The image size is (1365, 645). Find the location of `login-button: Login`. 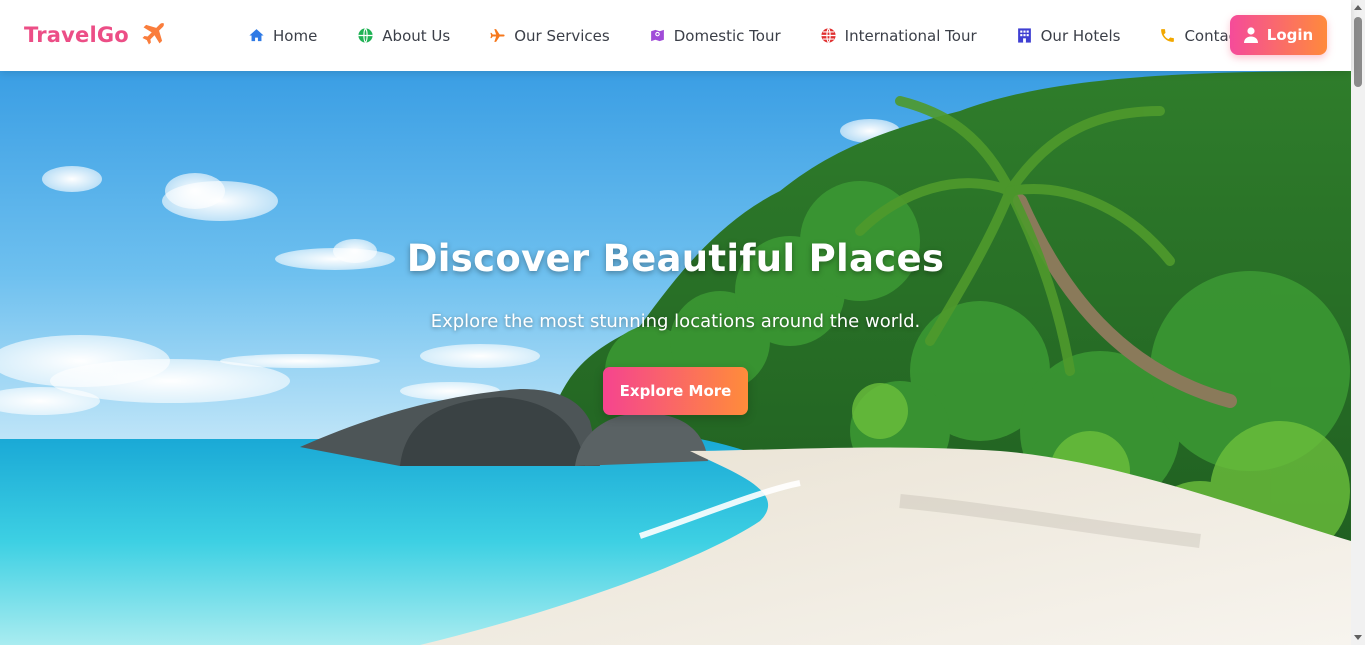

login-button: Login is located at coordinates (1278, 35).